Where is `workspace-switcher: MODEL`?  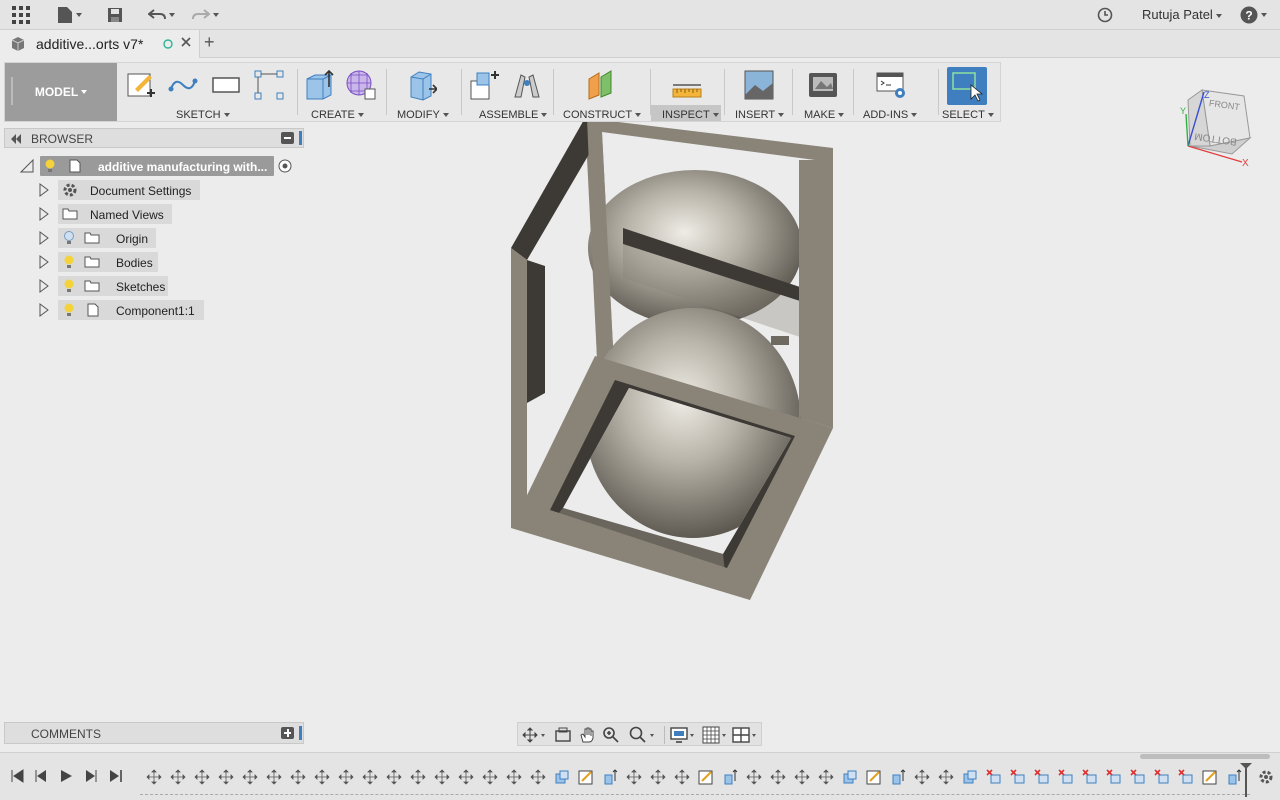 workspace-switcher: MODEL is located at coordinates (61, 92).